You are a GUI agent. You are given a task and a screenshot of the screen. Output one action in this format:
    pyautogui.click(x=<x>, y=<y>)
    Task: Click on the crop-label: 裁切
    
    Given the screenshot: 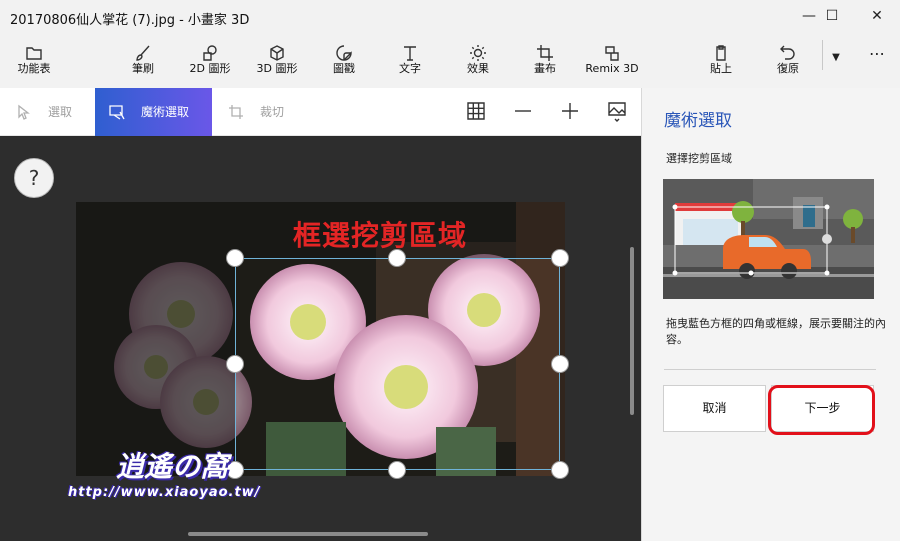 What is the action you would take?
    pyautogui.click(x=272, y=112)
    